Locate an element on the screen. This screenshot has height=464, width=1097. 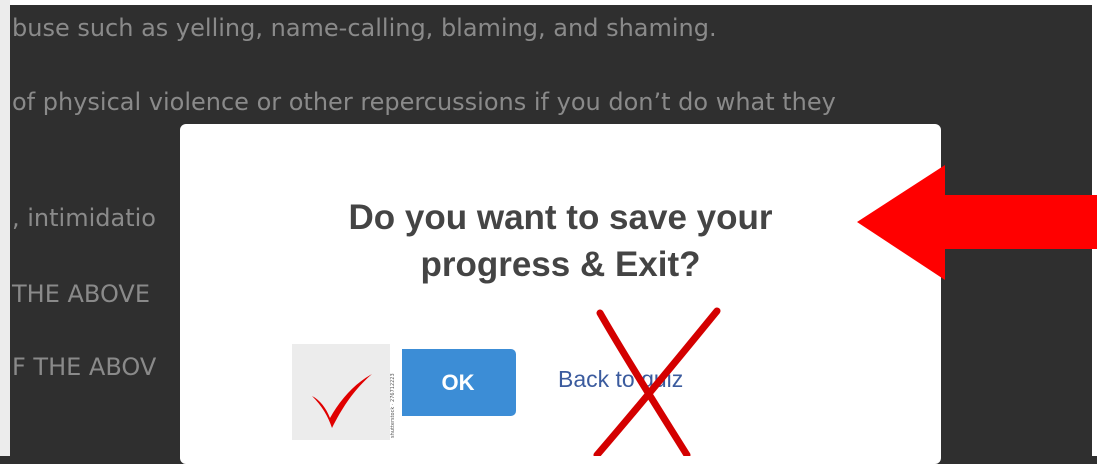
background-quiz-option: F THE ABOV is located at coordinates (84, 367).